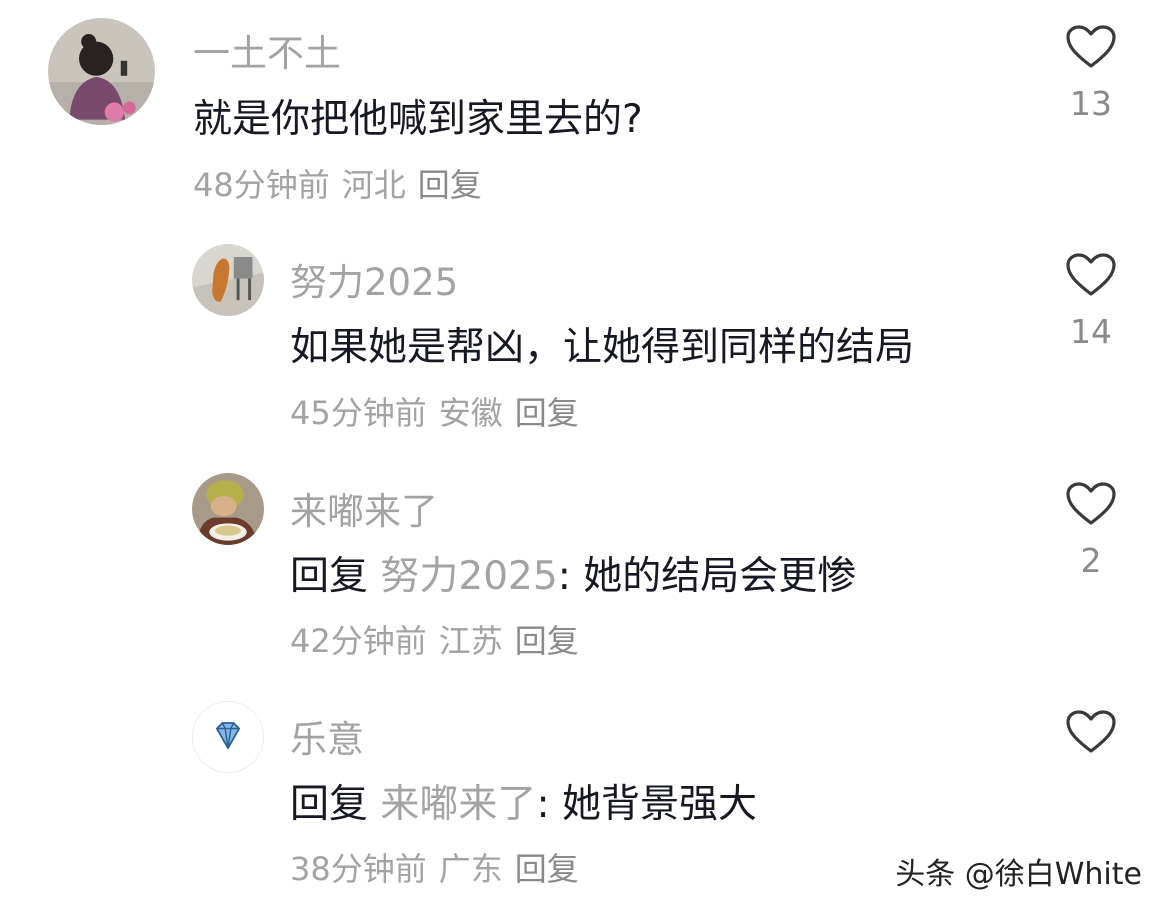 This screenshot has height=913, width=1170. I want to click on comment-username: 一土不土, so click(267, 50).